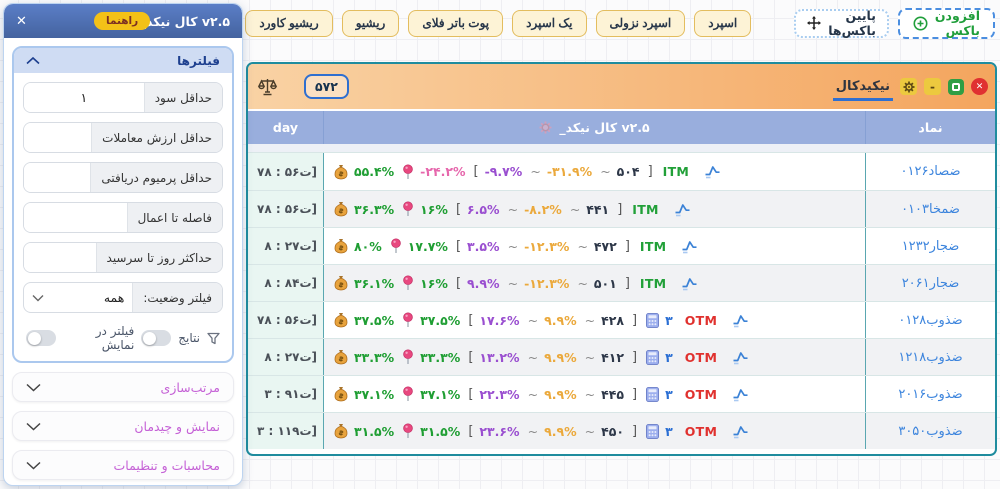 Image resolution: width=1000 pixels, height=489 pixels. Describe the element at coordinates (123, 60) in the screenshot. I see `filters-section-header: فیلترها` at that location.